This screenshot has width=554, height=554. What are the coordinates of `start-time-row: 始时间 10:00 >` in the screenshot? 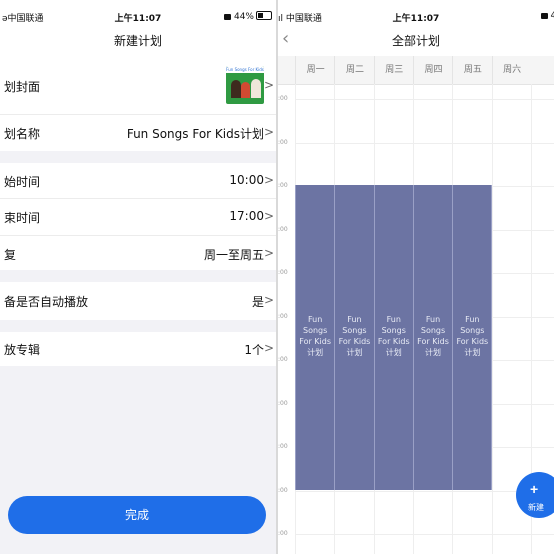 It's located at (138, 180).